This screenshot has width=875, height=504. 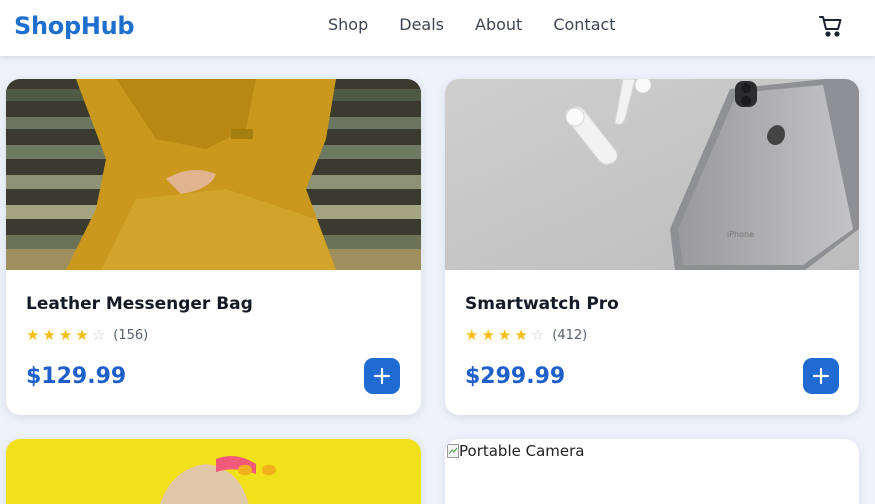 I want to click on product-card, so click(x=213, y=471).